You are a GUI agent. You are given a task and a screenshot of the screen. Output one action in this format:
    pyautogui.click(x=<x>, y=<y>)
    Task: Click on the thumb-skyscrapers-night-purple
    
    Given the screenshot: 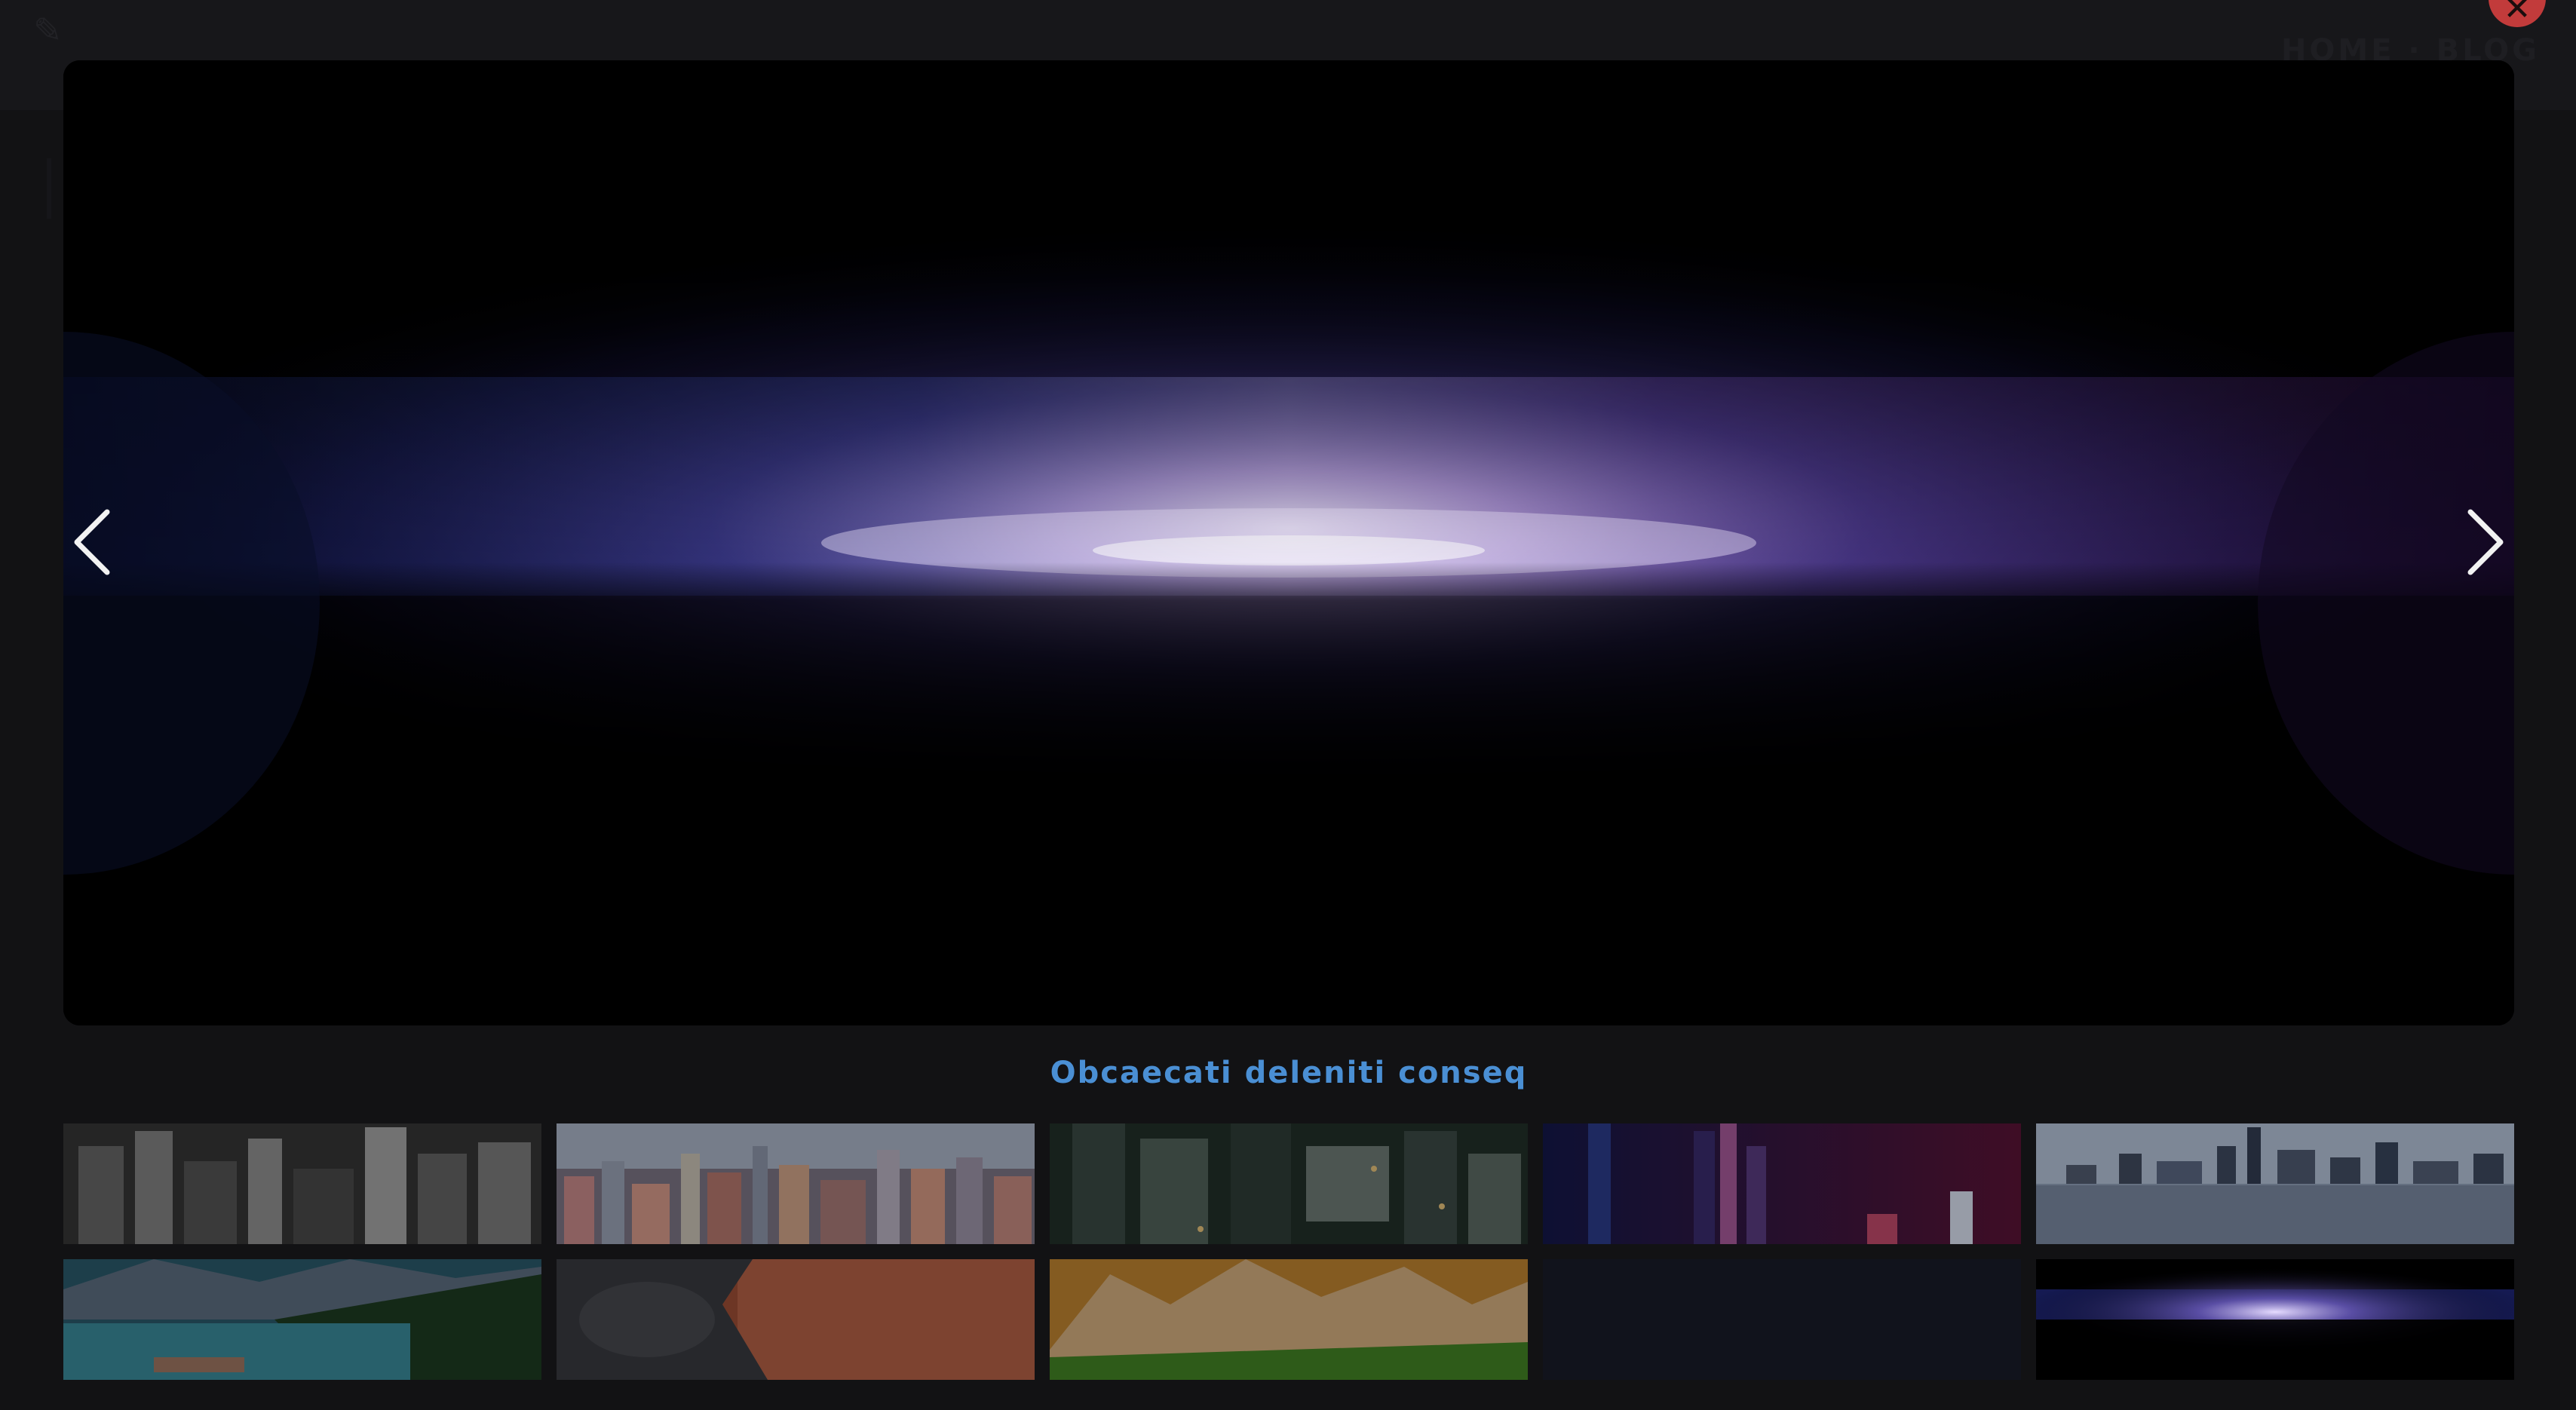 What is the action you would take?
    pyautogui.click(x=1782, y=1183)
    